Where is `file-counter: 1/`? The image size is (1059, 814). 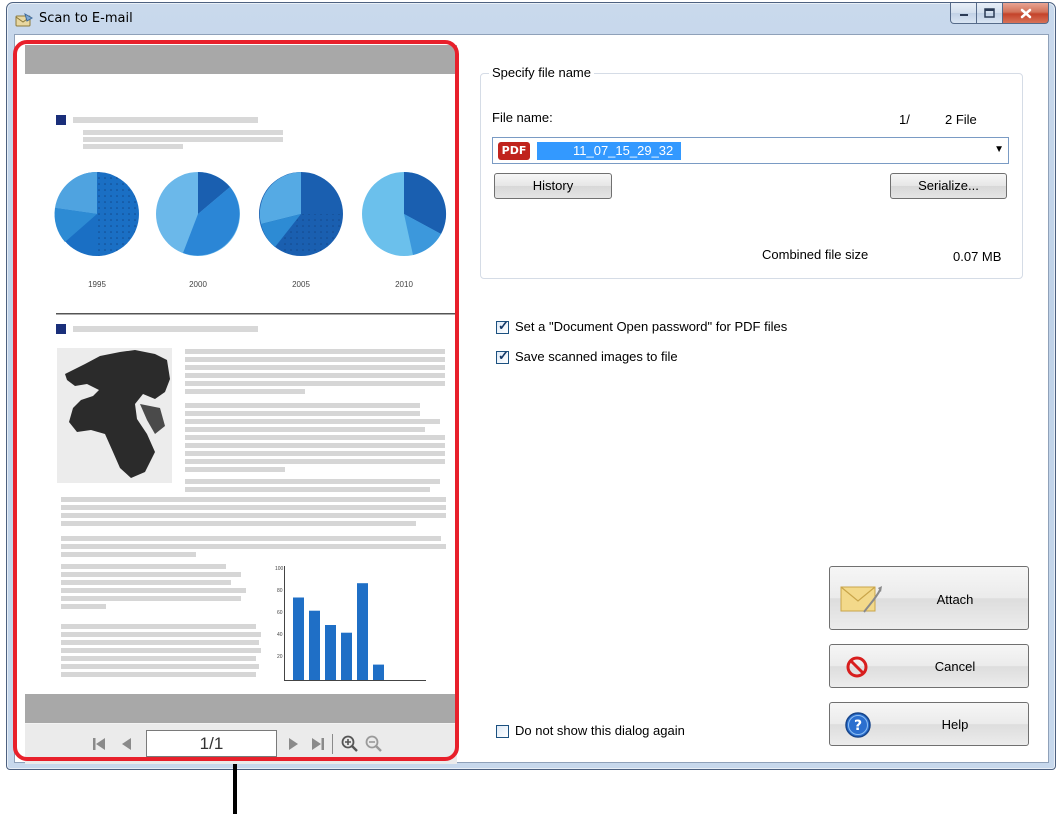 file-counter: 1/ is located at coordinates (904, 119).